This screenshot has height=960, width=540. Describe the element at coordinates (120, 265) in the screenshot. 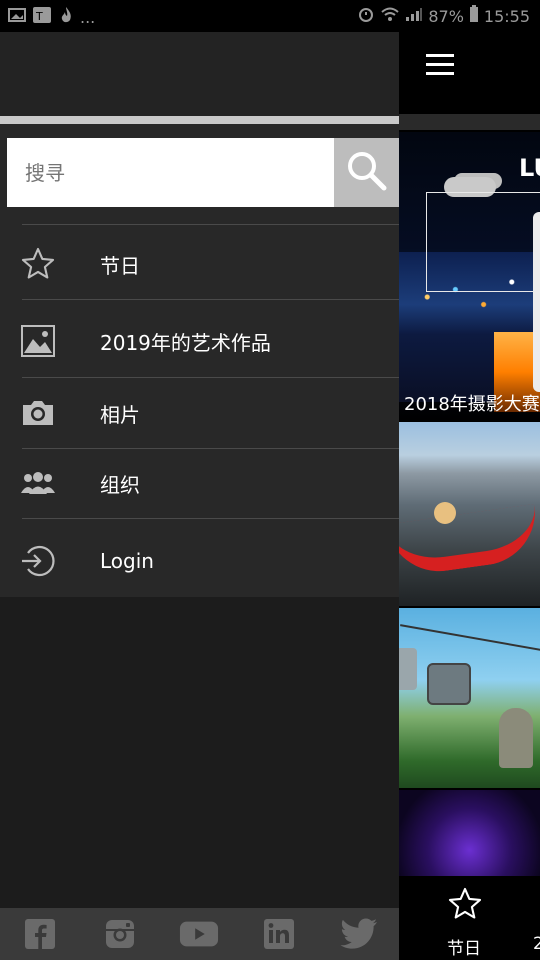

I see `sidebar-item-label: 节日` at that location.